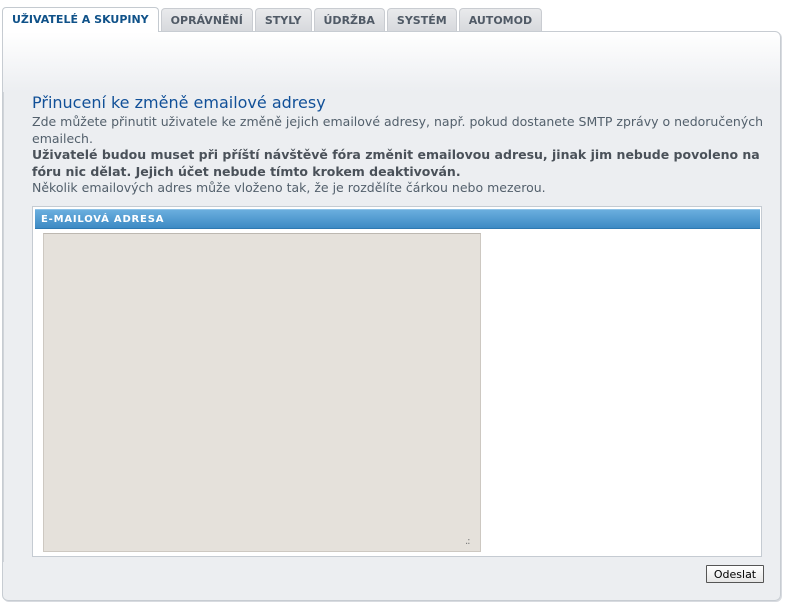 The image size is (788, 607). What do you see at coordinates (735, 574) in the screenshot?
I see `submit-button: Odeslat` at bounding box center [735, 574].